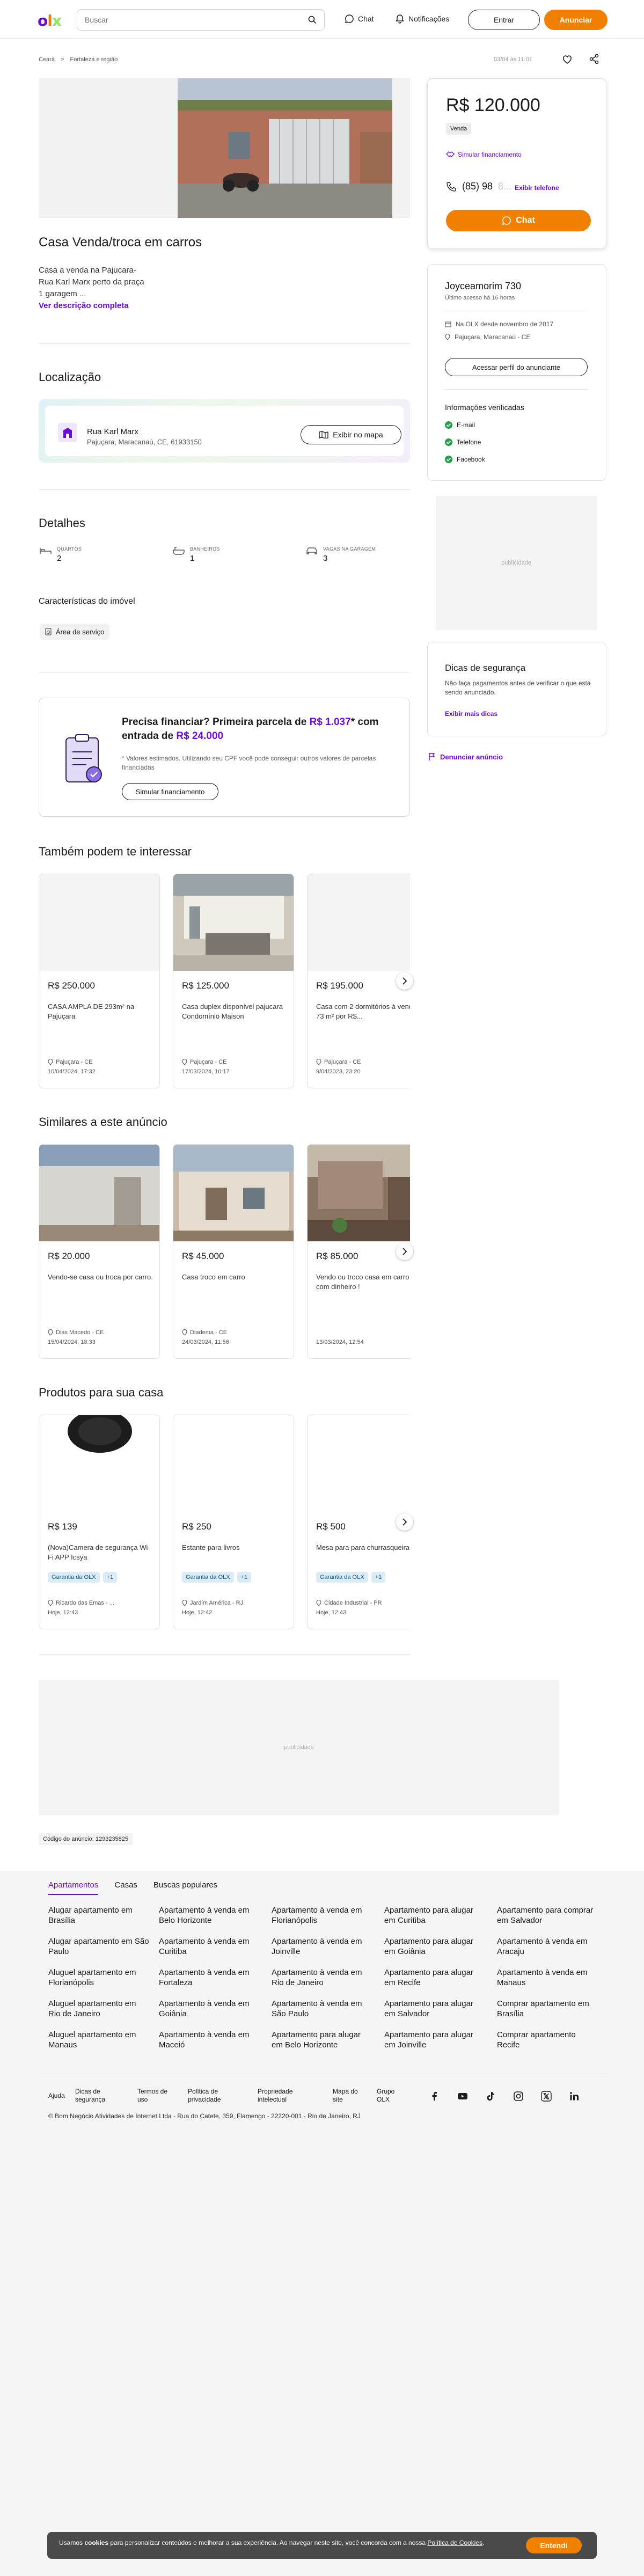 The image size is (644, 2576). I want to click on see-full-description-link: Ver descrição completa, so click(91, 306).